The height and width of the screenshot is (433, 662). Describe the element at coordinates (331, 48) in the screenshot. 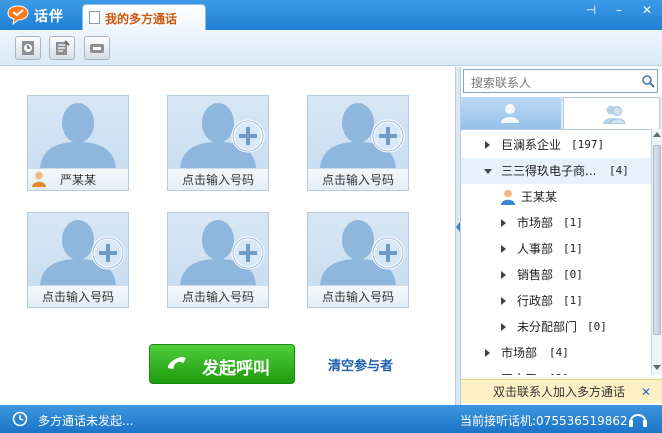

I see `toolbar` at that location.